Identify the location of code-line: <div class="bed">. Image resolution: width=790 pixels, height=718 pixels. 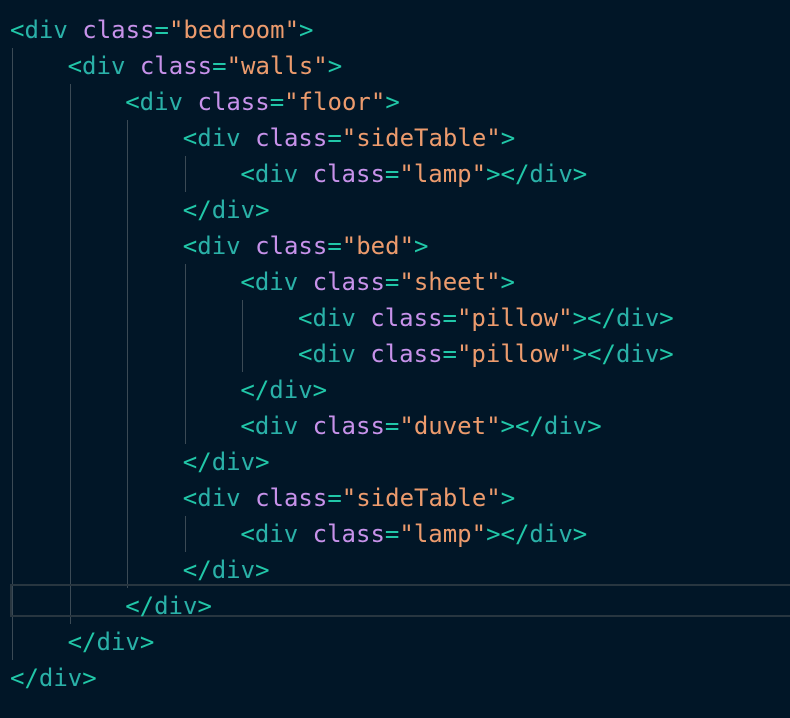
(219, 246).